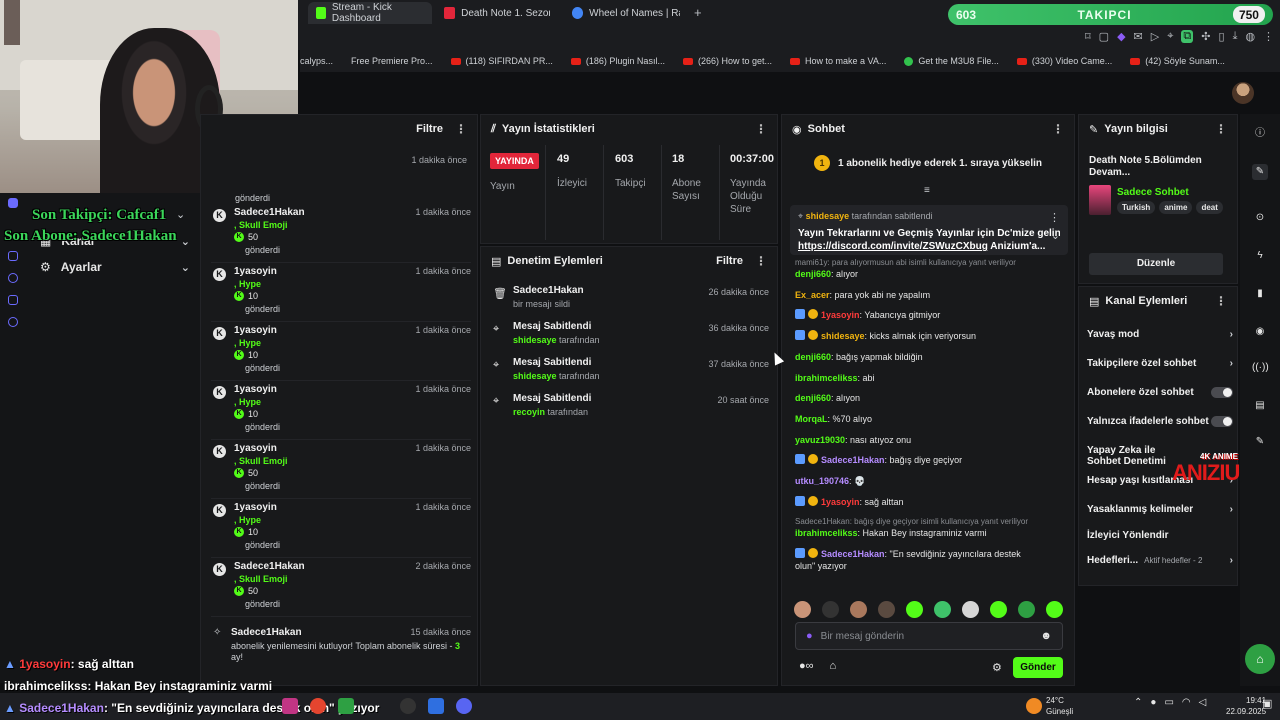 Image resolution: width=1280 pixels, height=720 pixels. Describe the element at coordinates (893, 246) in the screenshot. I see `pinned-link: https://discord.com/invite/ZSWuzCXbug` at that location.